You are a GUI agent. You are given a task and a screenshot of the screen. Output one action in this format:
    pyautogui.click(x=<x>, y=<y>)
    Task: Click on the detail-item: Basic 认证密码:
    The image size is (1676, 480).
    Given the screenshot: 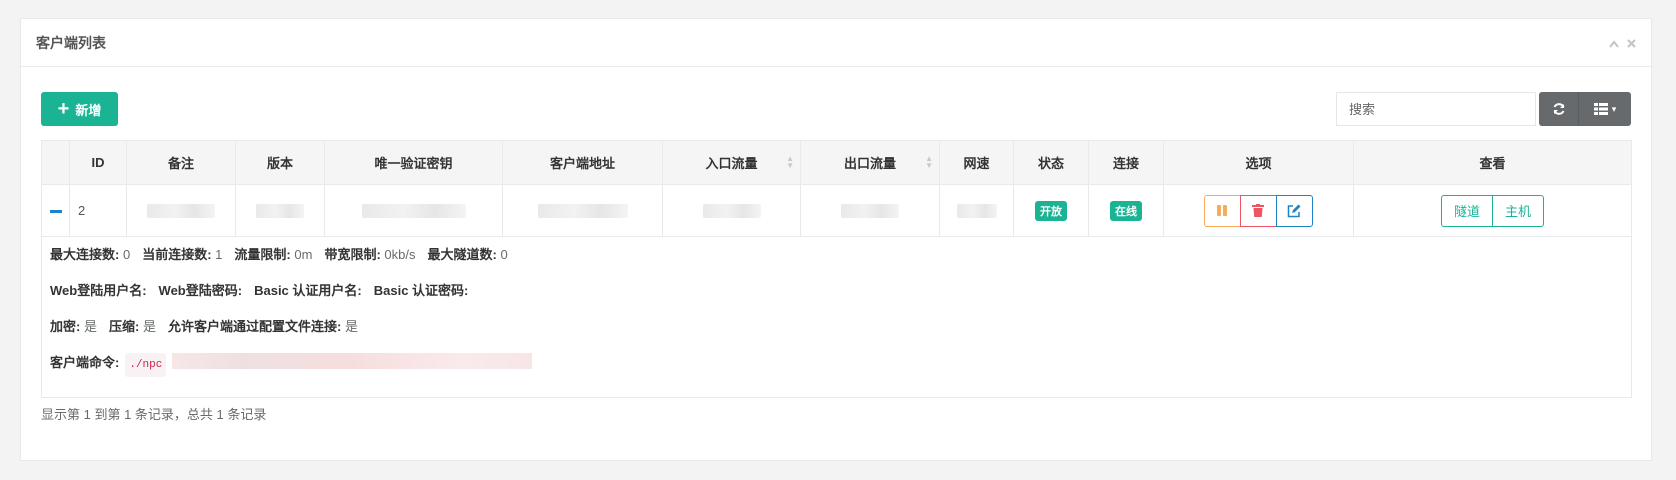 What is the action you would take?
    pyautogui.click(x=421, y=290)
    